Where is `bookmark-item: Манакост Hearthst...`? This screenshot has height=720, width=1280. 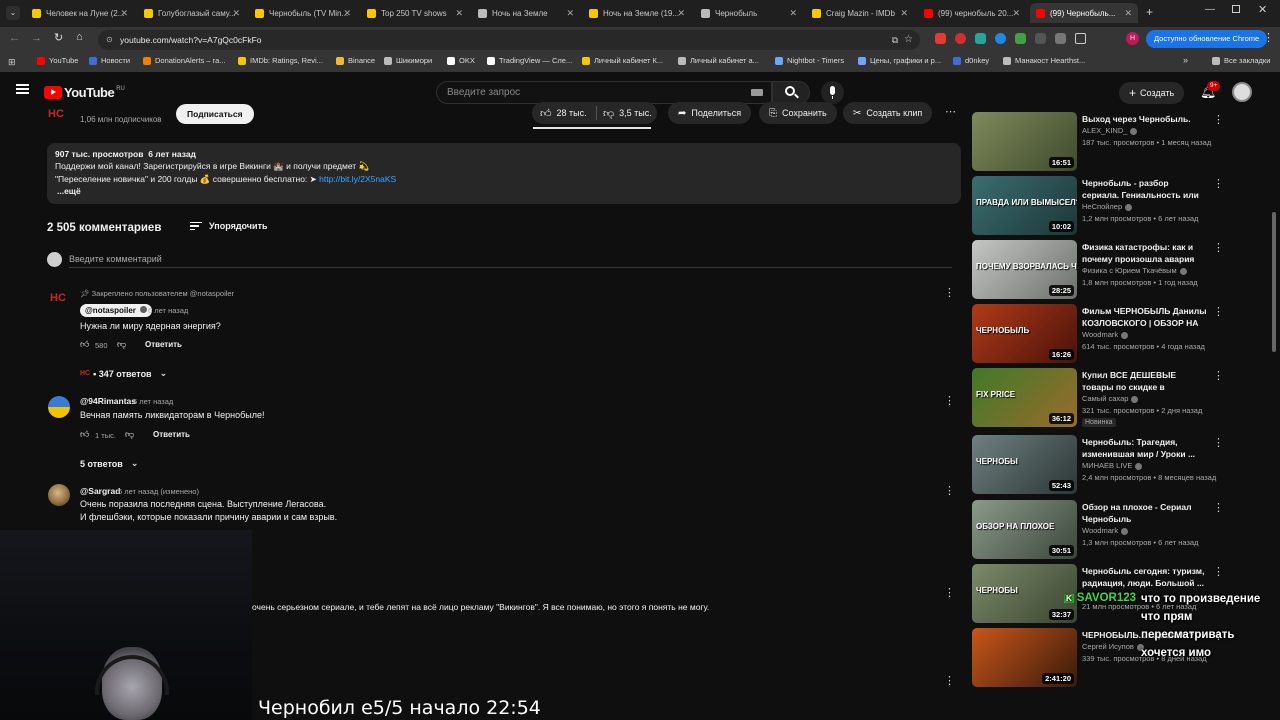
bookmark-item: Манакост Hearthst... is located at coordinates (1044, 60).